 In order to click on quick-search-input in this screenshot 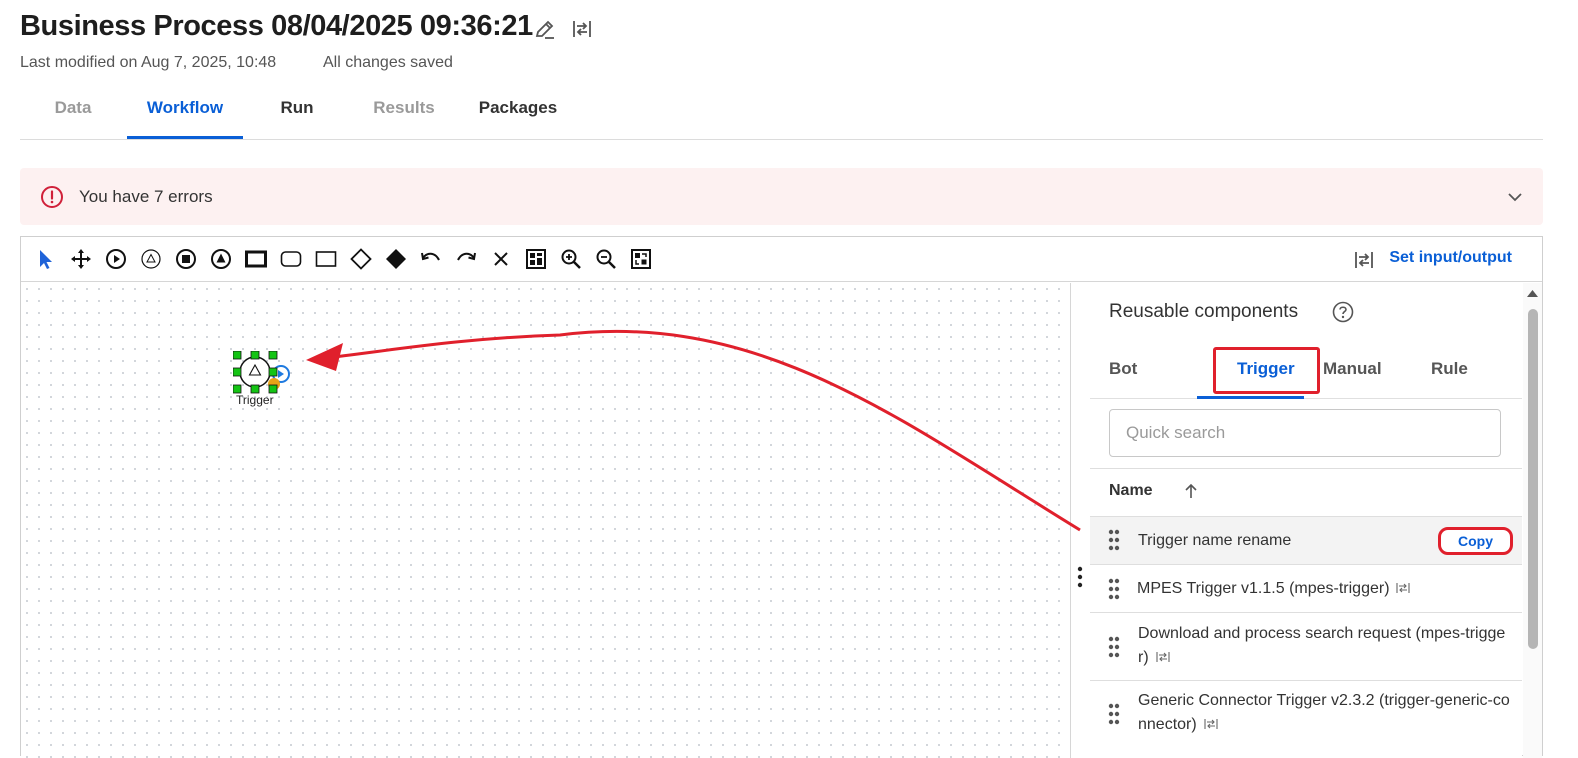, I will do `click(1305, 433)`.